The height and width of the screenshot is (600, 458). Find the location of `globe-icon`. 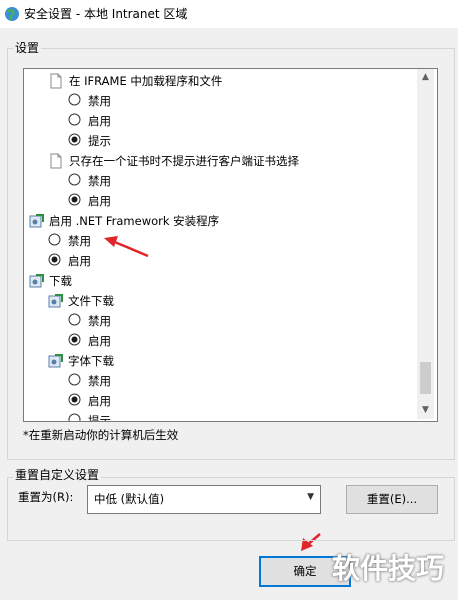

globe-icon is located at coordinates (12, 14).